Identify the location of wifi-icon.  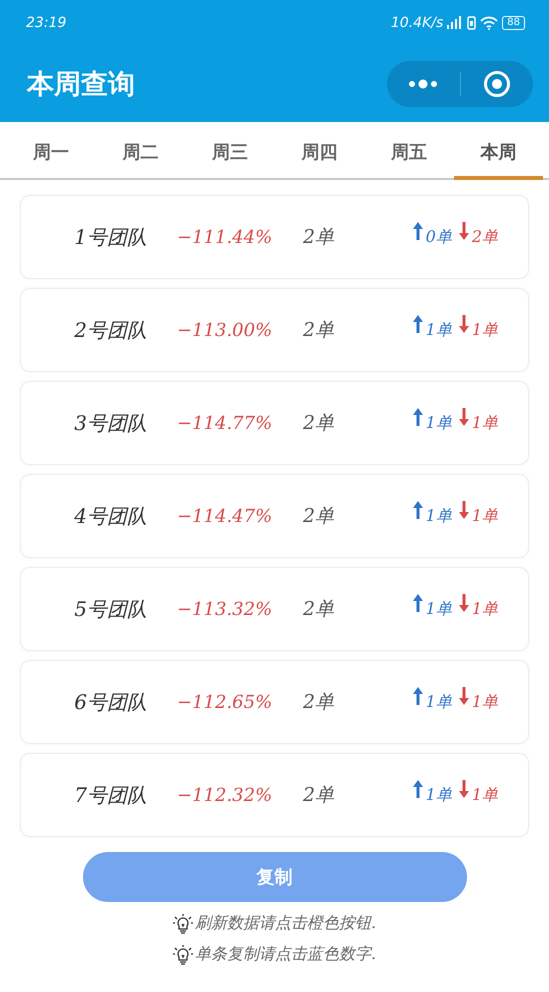
(489, 23).